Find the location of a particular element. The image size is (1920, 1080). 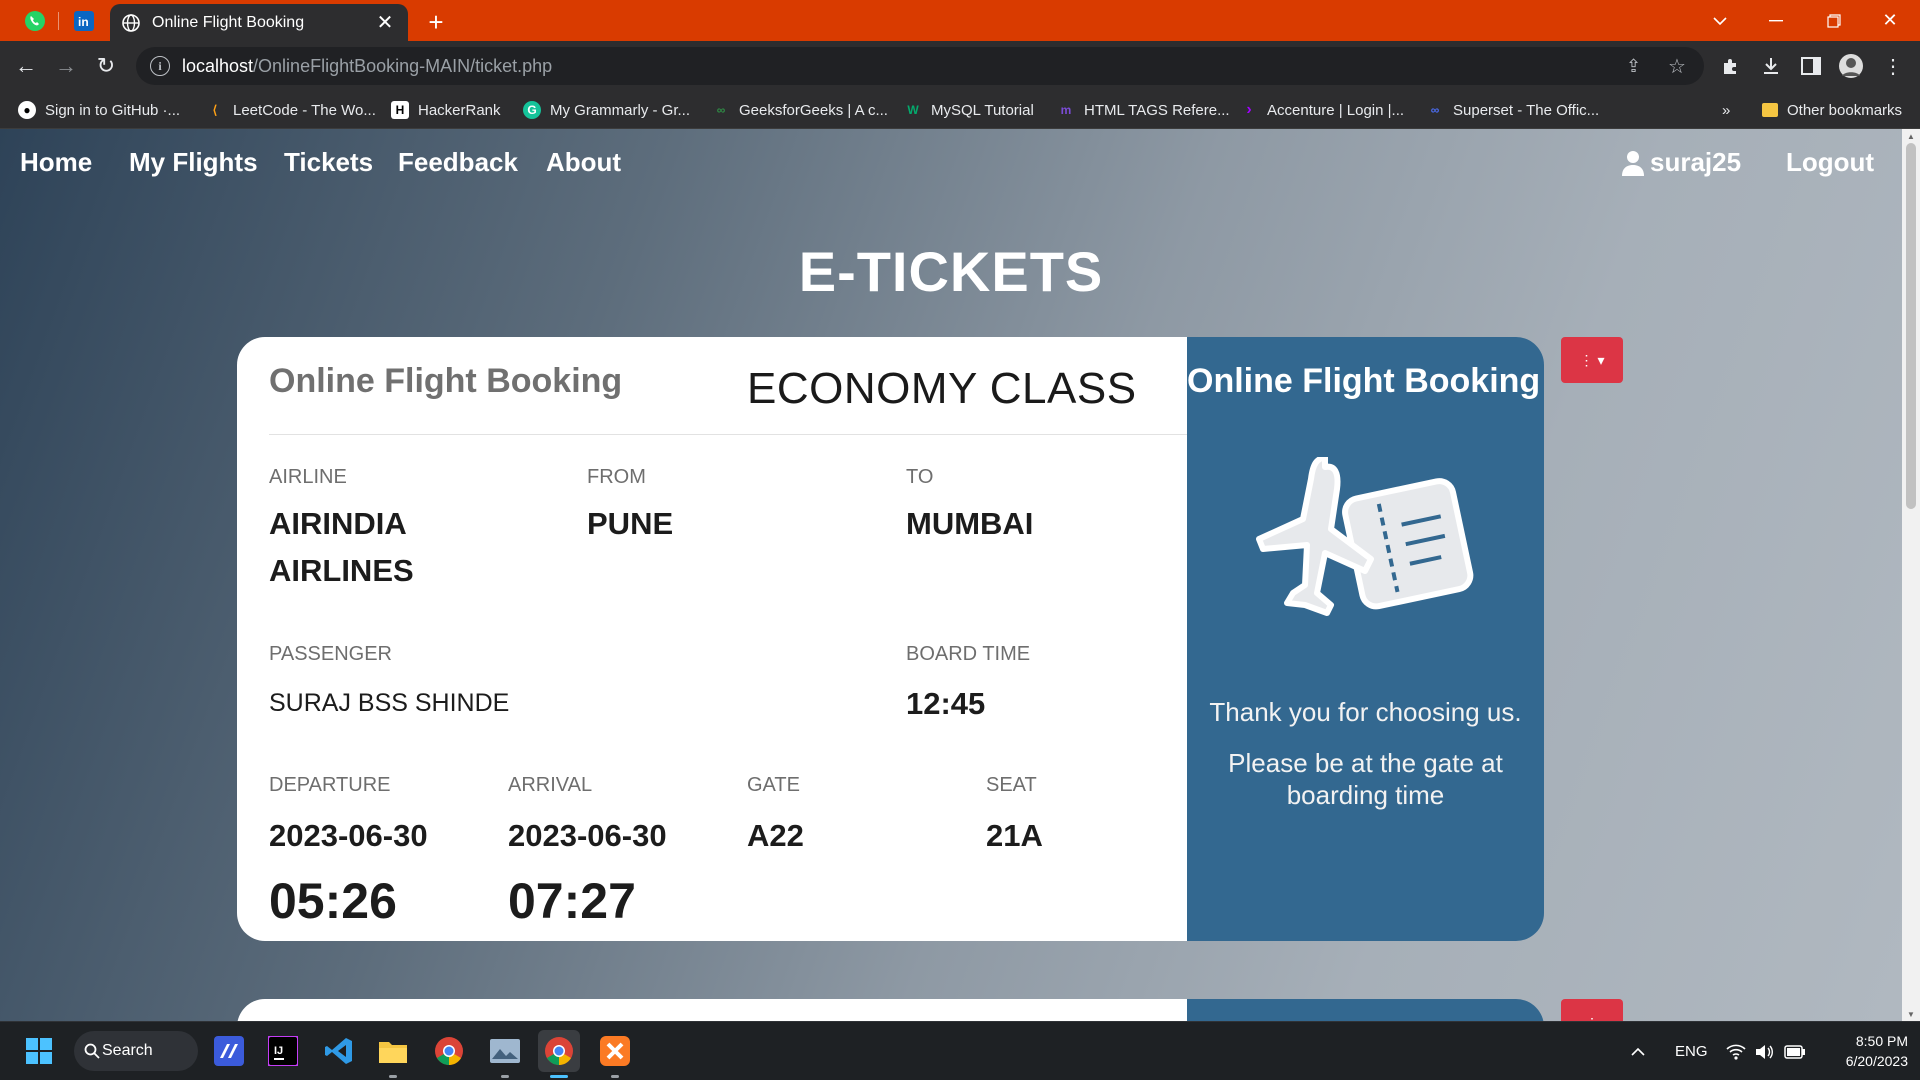

minimize-button is located at coordinates (1776, 20).